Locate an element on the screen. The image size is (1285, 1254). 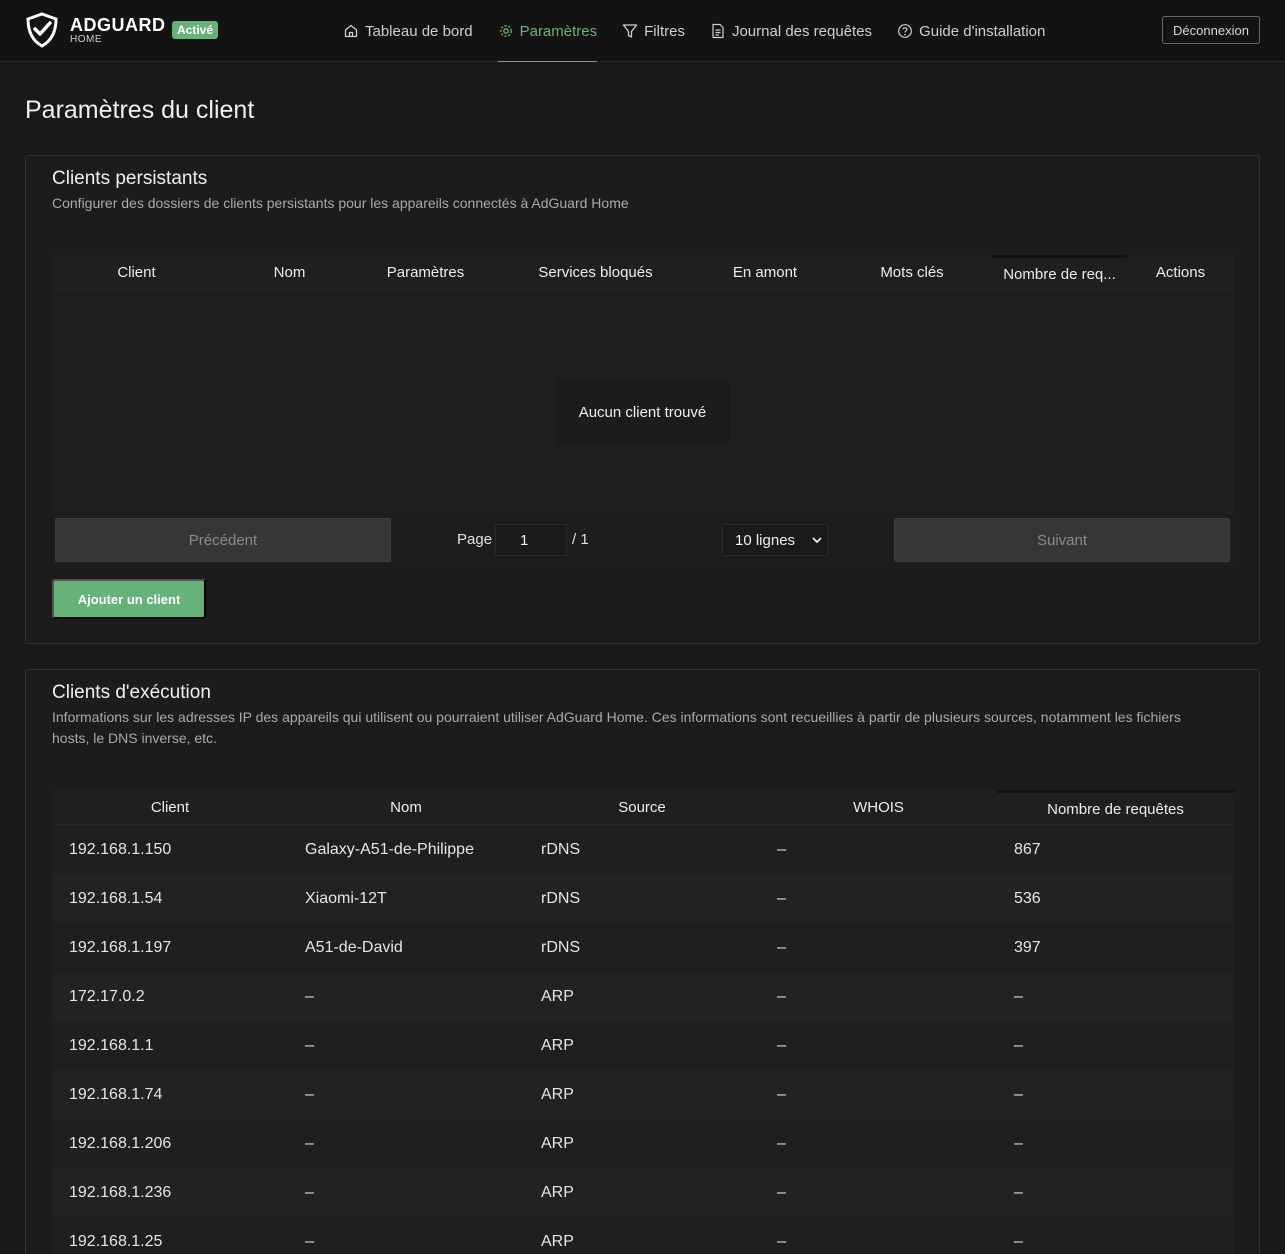
nav-query-log: Journal des requêtes is located at coordinates (791, 31).